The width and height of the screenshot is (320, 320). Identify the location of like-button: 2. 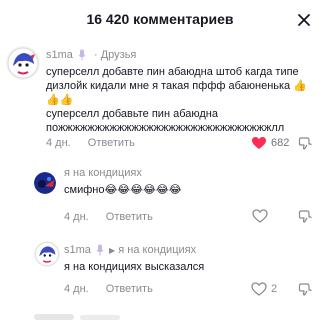
(264, 289).